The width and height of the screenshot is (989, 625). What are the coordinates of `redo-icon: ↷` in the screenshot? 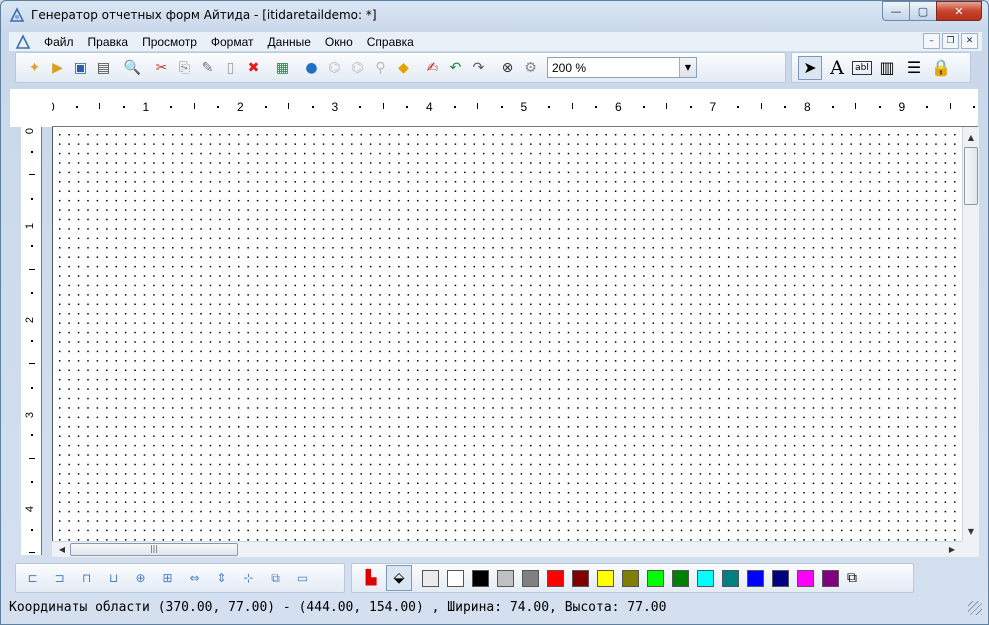 It's located at (478, 67).